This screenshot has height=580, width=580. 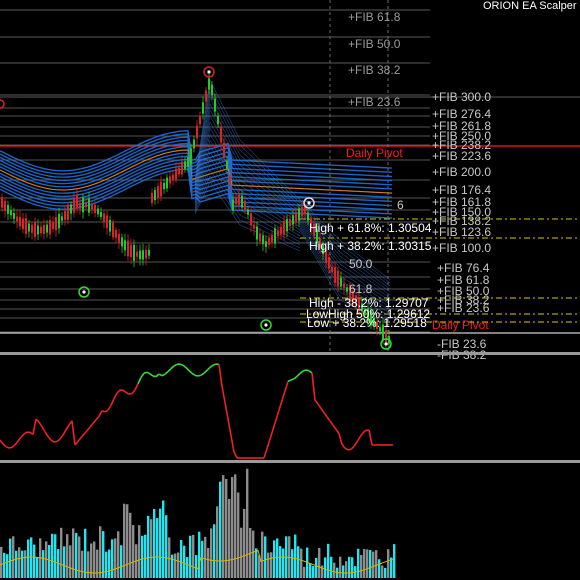 I want to click on oscillator-panel, so click(x=196, y=411).